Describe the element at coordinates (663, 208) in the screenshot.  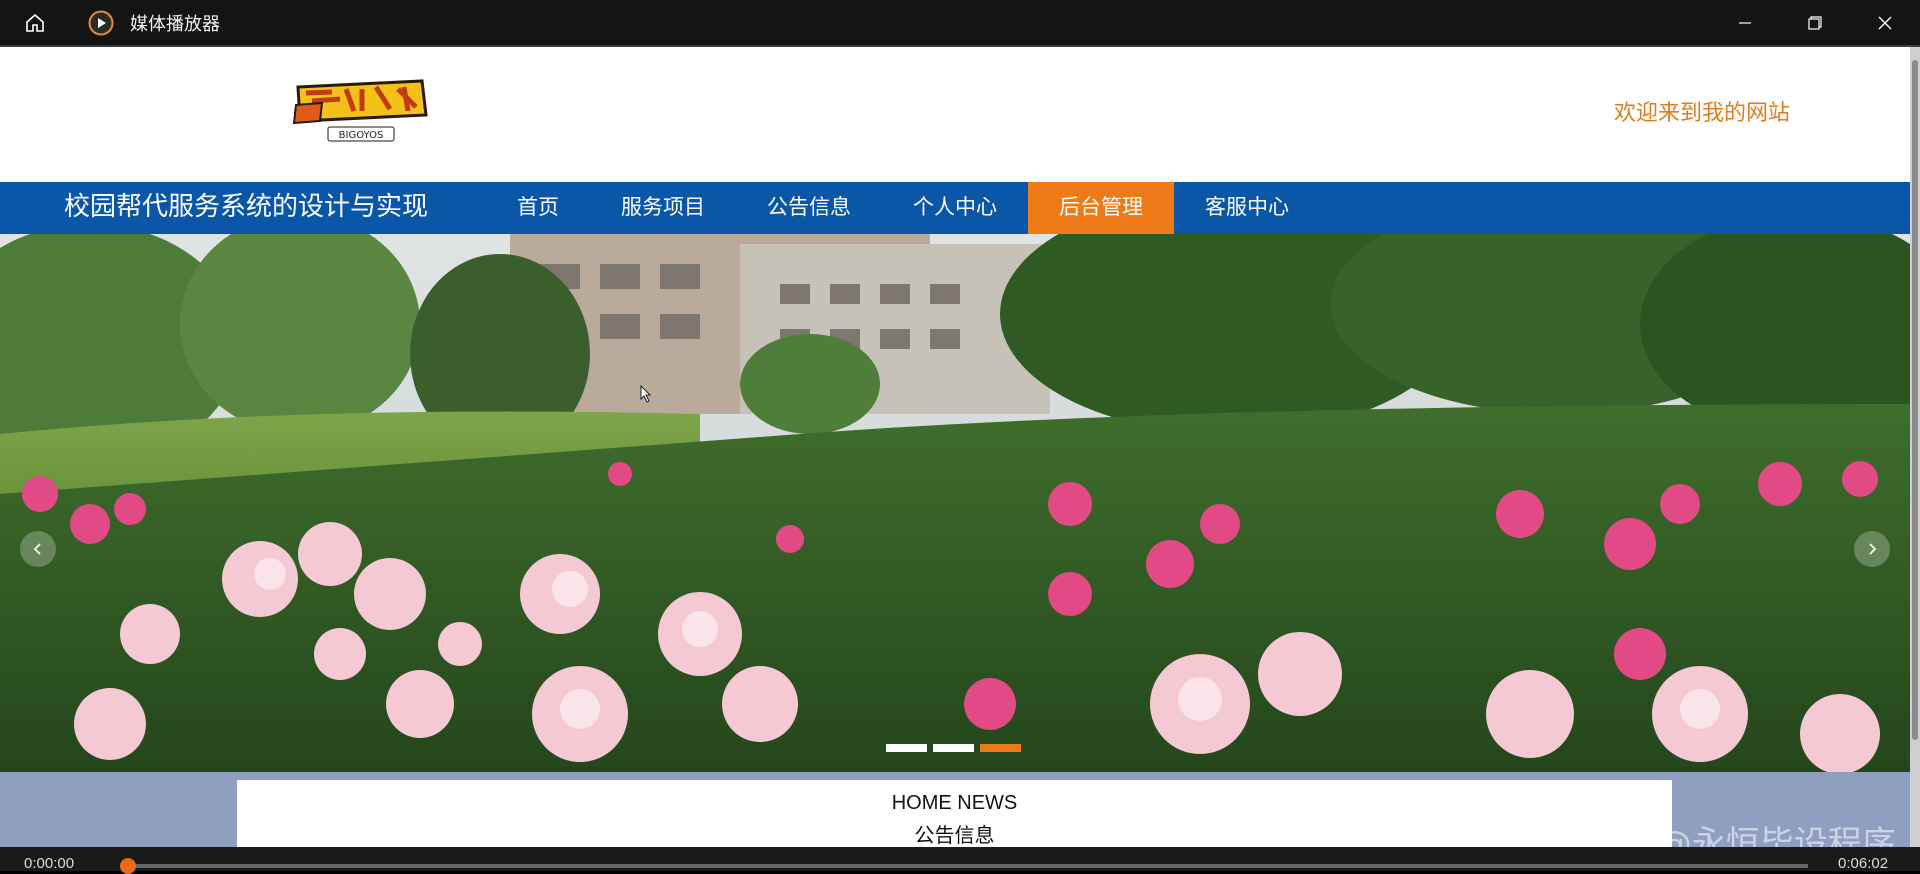
I see `nav-item-services: 服务项目` at that location.